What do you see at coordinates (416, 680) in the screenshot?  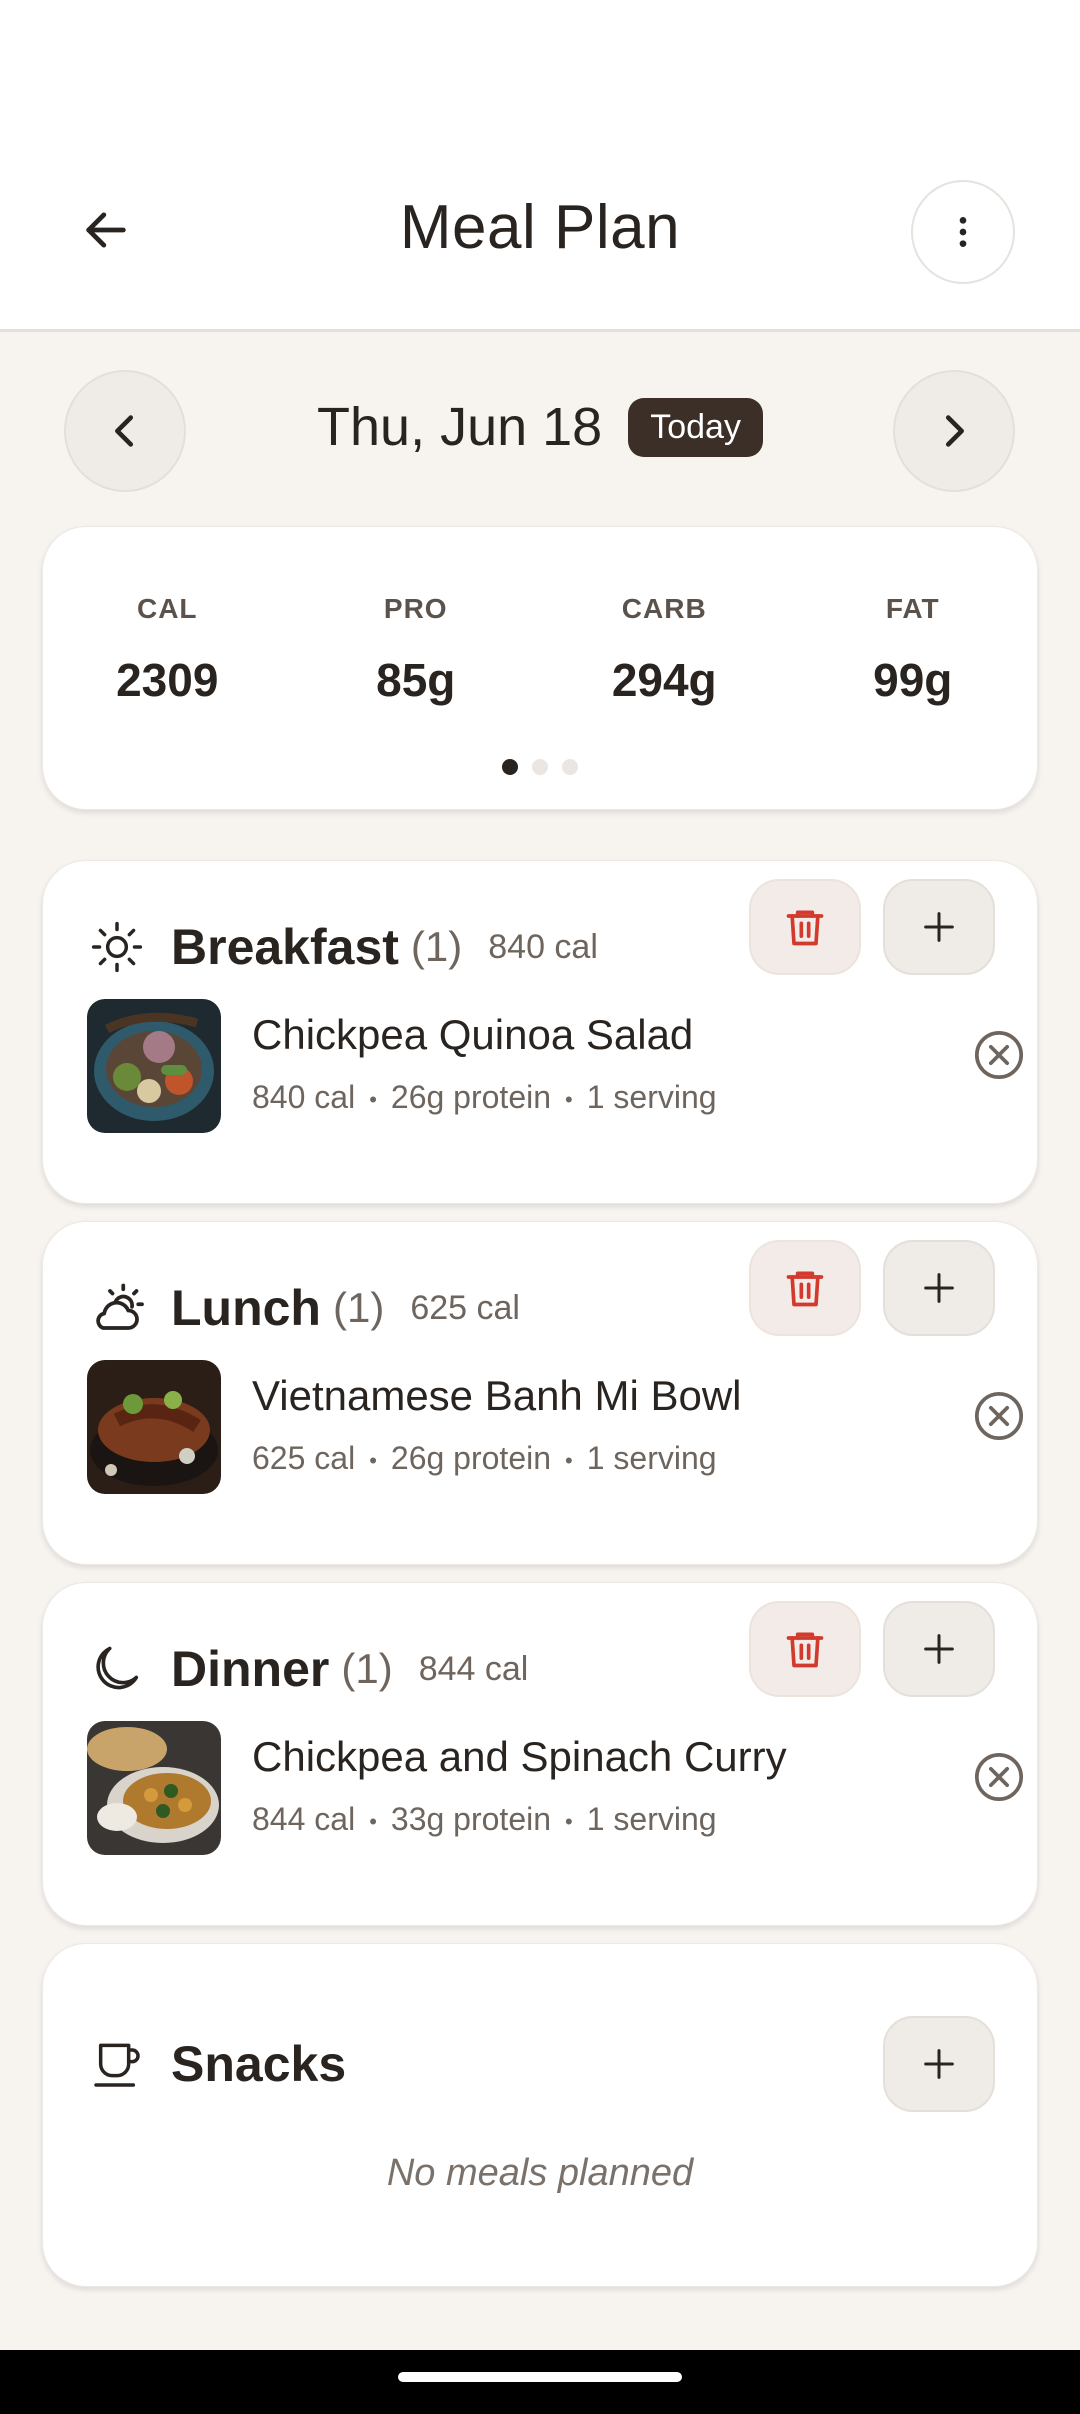 I see `stat-value: 85g` at bounding box center [416, 680].